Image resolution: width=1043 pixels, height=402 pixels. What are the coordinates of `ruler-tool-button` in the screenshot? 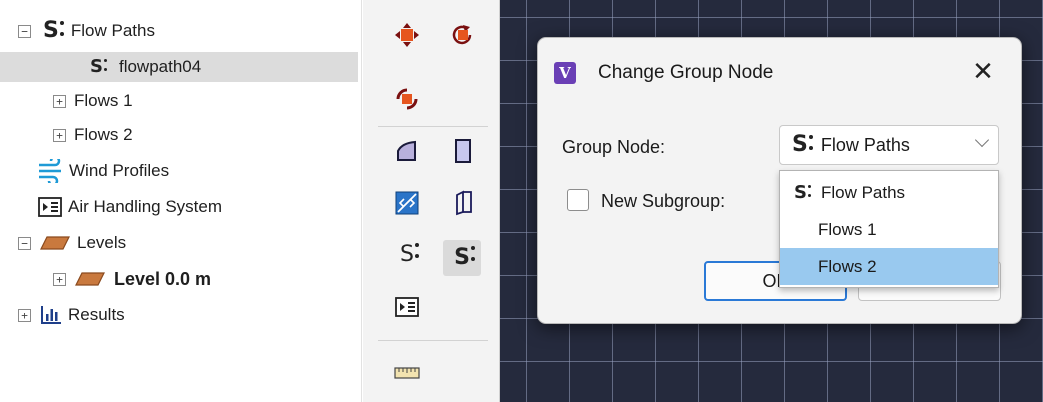 It's located at (407, 375).